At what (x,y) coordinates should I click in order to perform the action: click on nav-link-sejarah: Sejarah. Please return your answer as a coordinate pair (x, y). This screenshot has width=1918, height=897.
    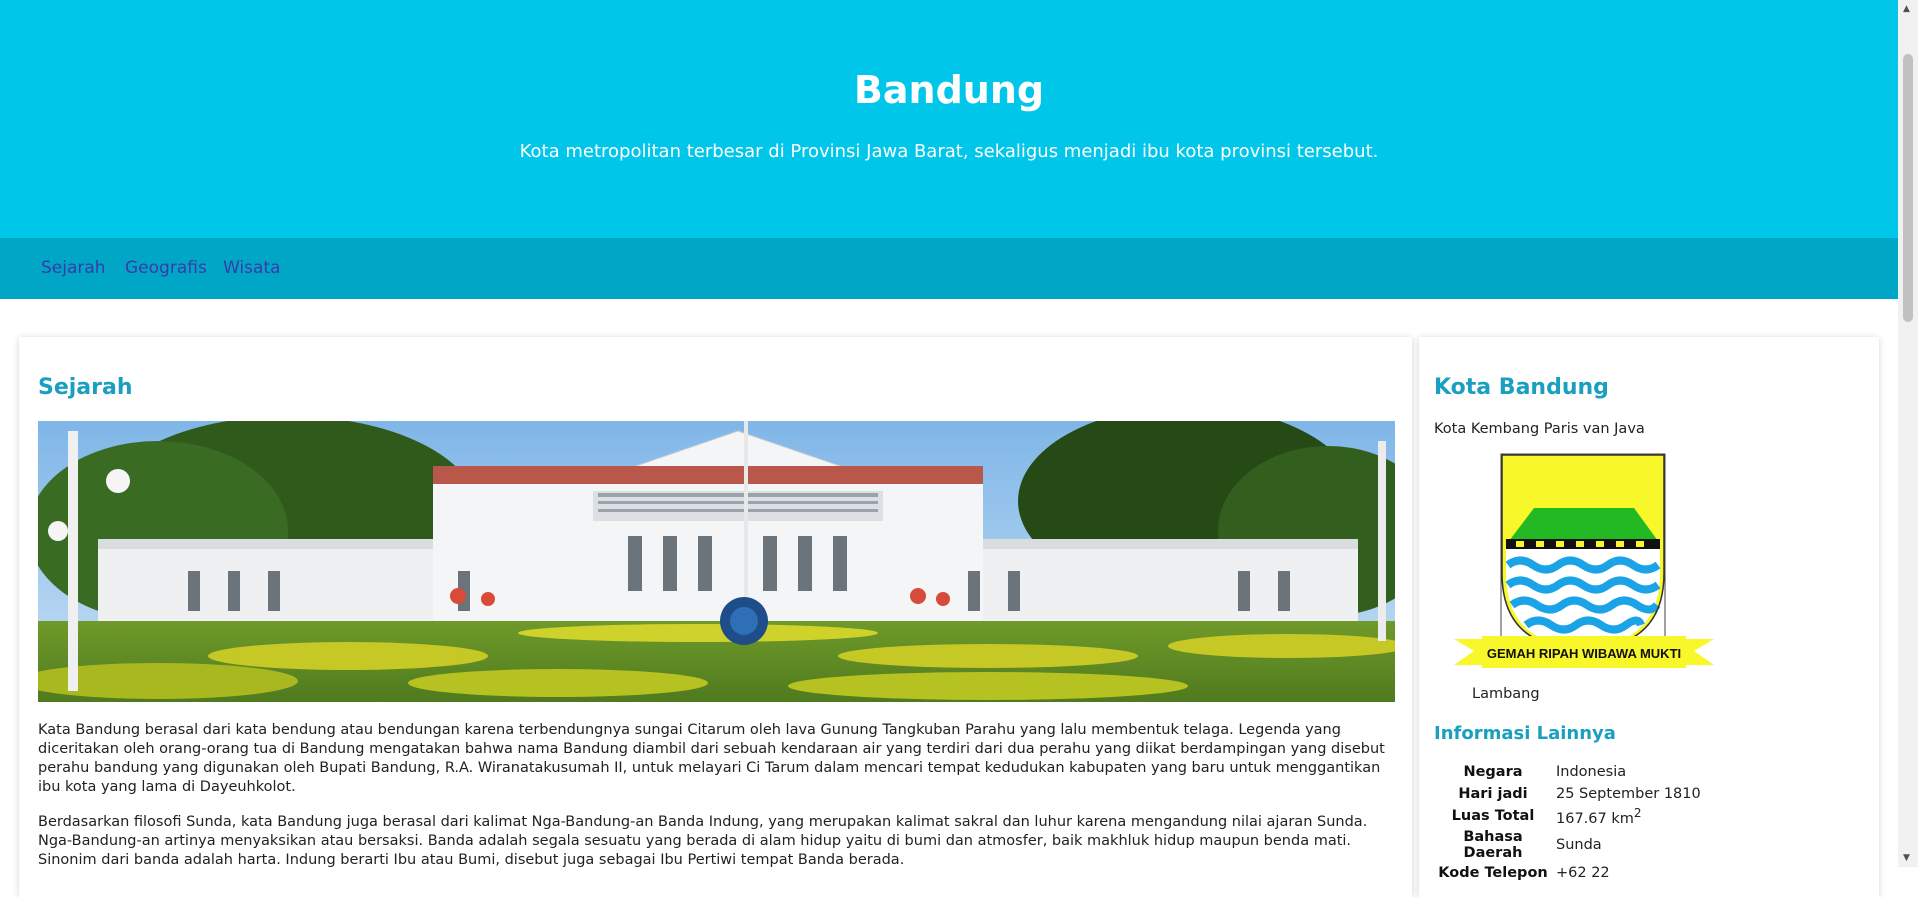
    Looking at the image, I should click on (73, 268).